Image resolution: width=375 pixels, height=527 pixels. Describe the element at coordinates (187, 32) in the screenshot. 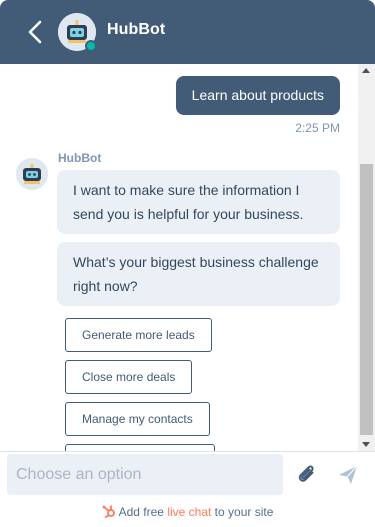

I see `chat-header: HubBot` at that location.